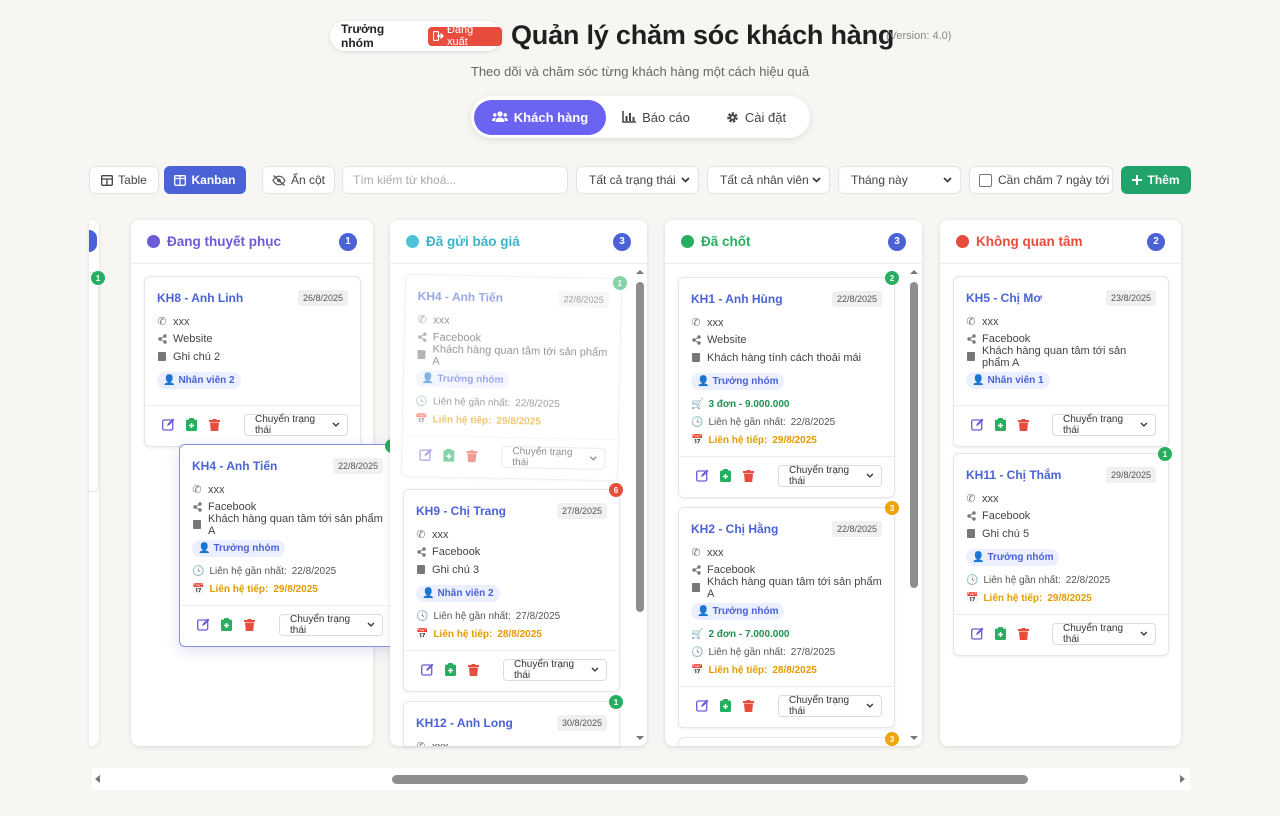 The height and width of the screenshot is (816, 1280). I want to click on tab-customers: Khách hàng, so click(540, 117).